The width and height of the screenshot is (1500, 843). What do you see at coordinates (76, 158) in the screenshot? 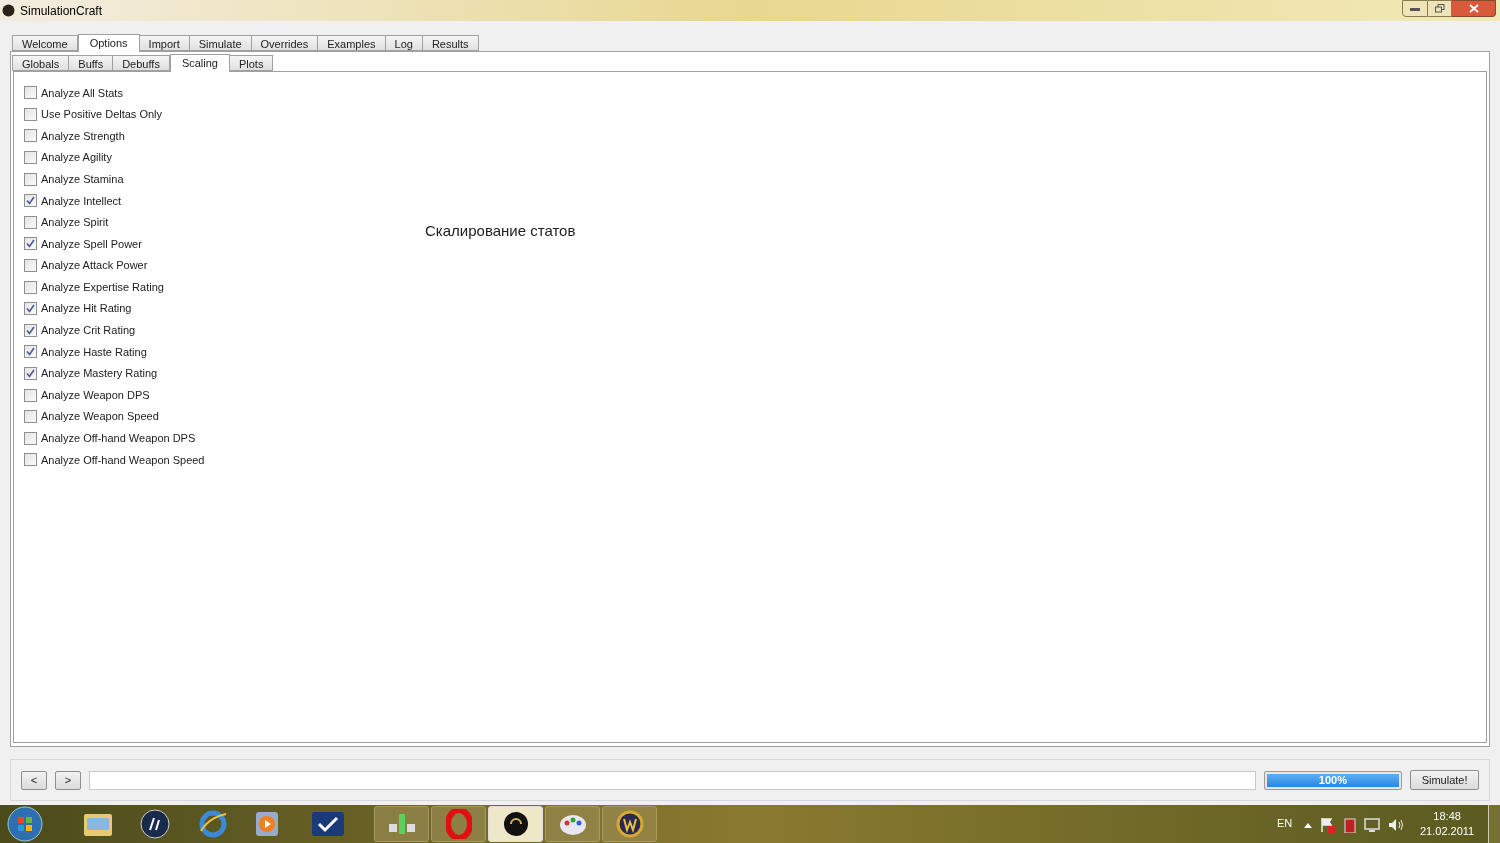
I see `option-label: Analyze Agility` at bounding box center [76, 158].